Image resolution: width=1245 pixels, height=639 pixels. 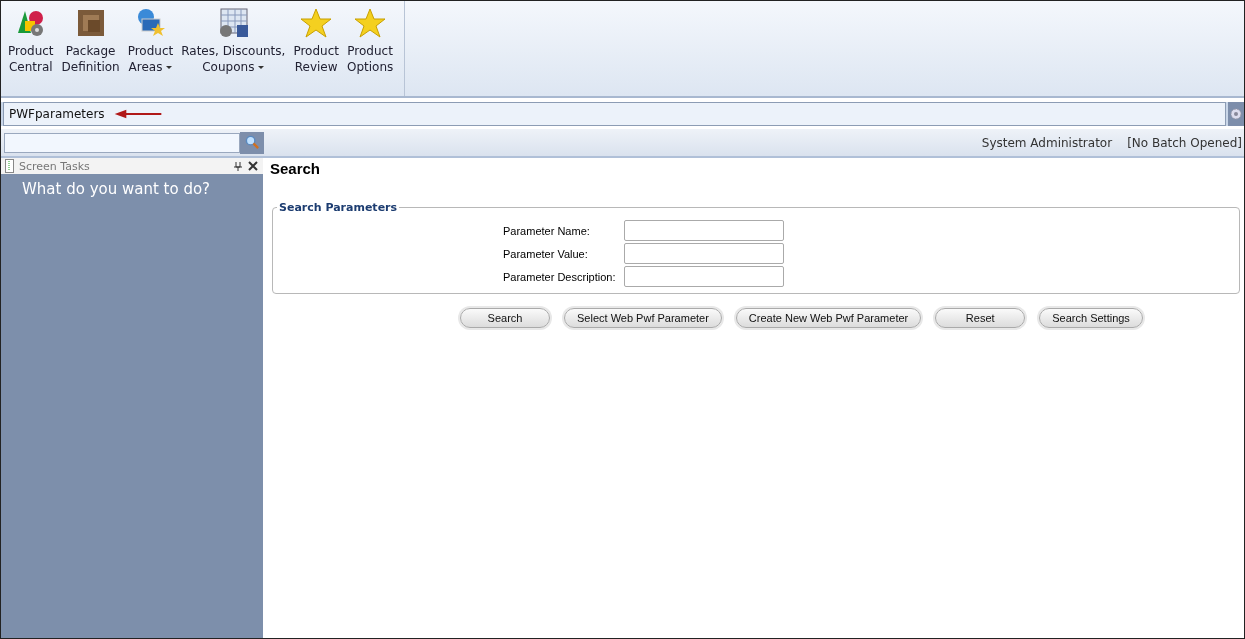 I want to click on table-gear-icon, so click(x=233, y=23).